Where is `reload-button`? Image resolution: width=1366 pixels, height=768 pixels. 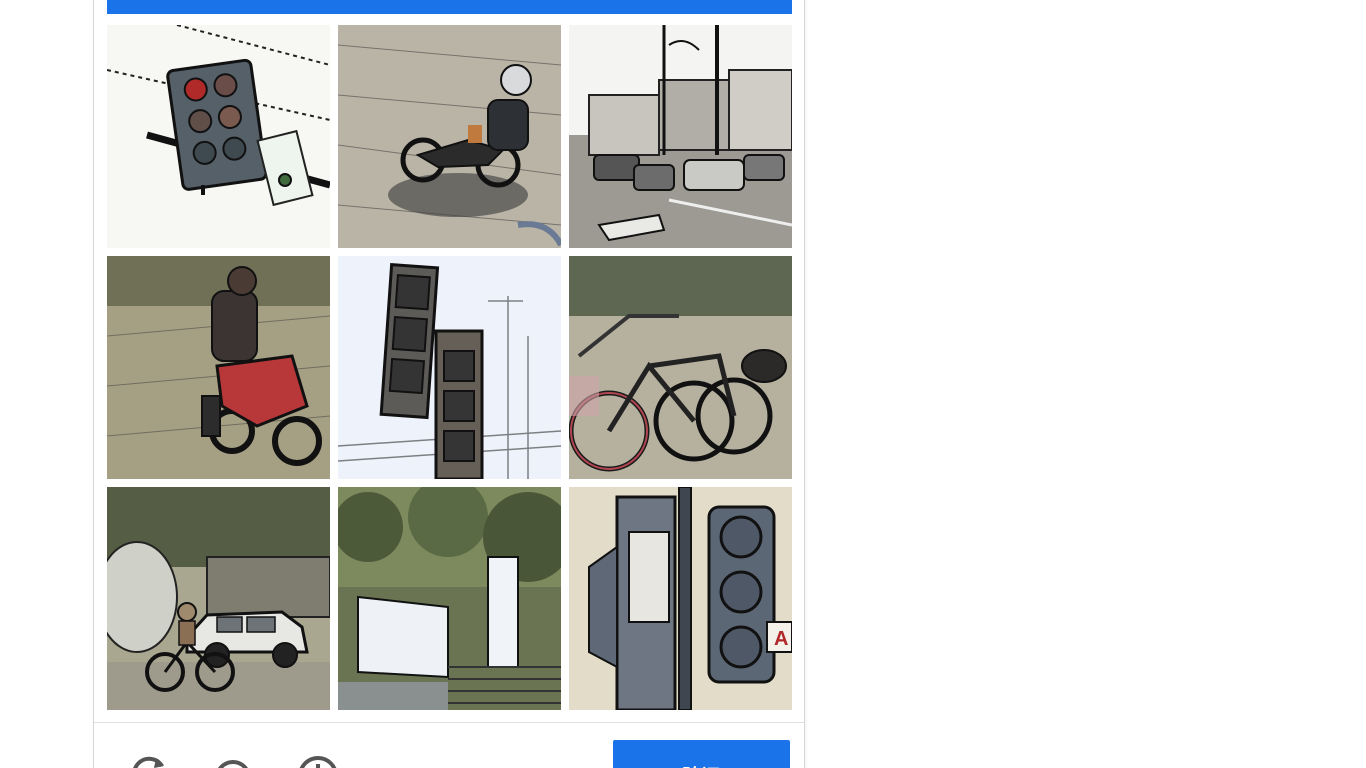
reload-button is located at coordinates (148, 760).